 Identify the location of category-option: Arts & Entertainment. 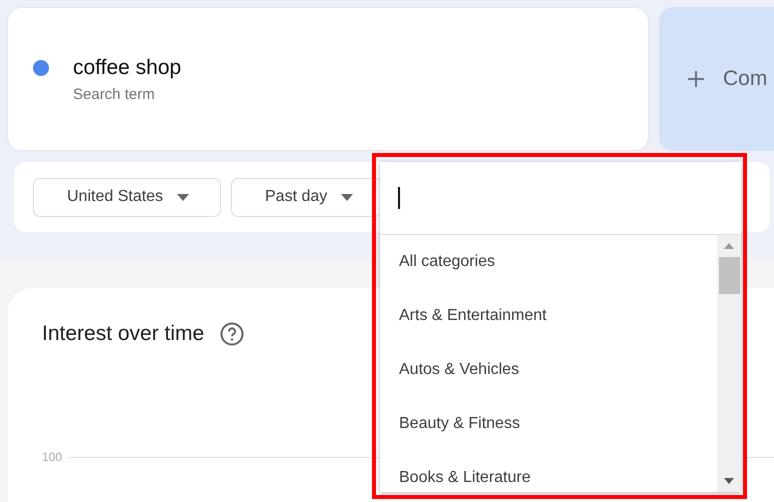
(548, 323).